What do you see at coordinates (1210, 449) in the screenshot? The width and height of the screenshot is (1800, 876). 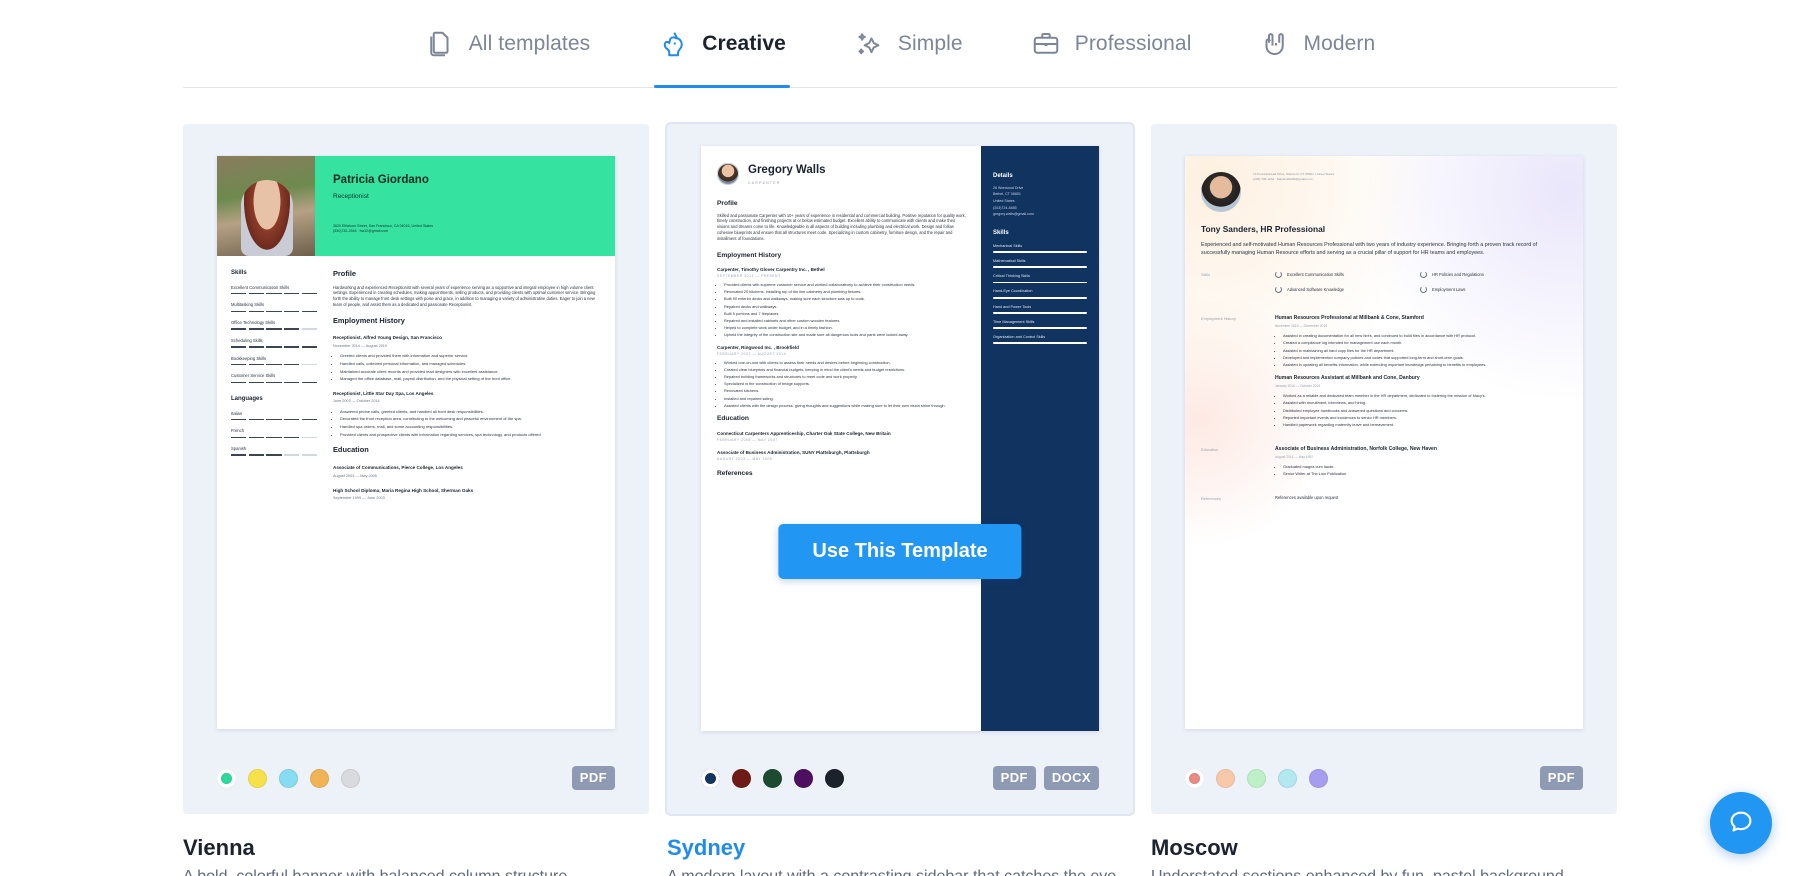 I see `section-label: Education` at bounding box center [1210, 449].